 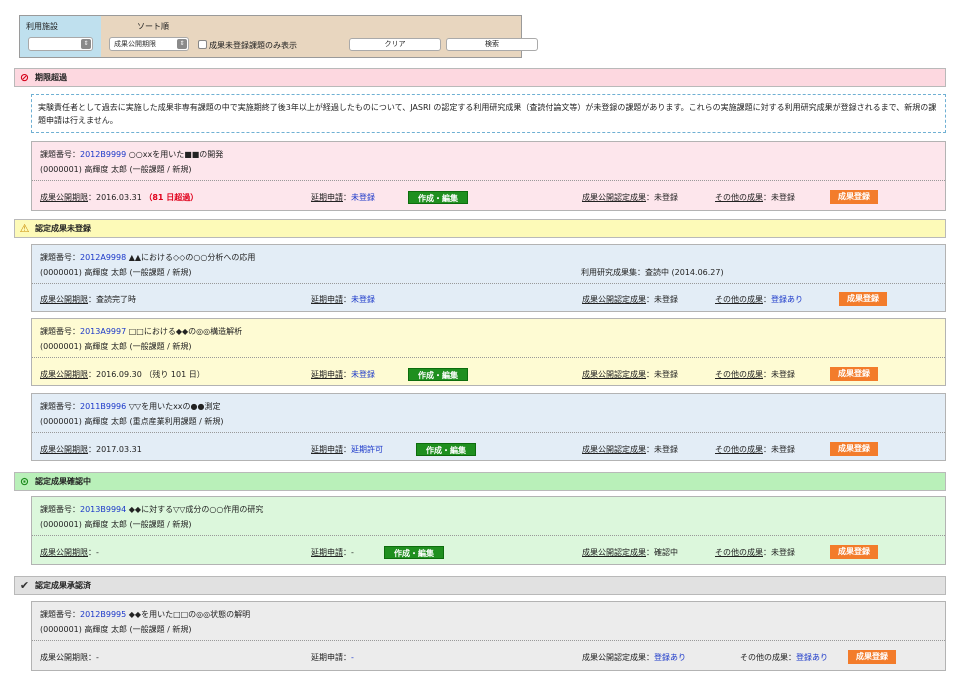 What do you see at coordinates (253, 45) in the screenshot?
I see `only-unregistered-label: 成果未登録課題のみ表示` at bounding box center [253, 45].